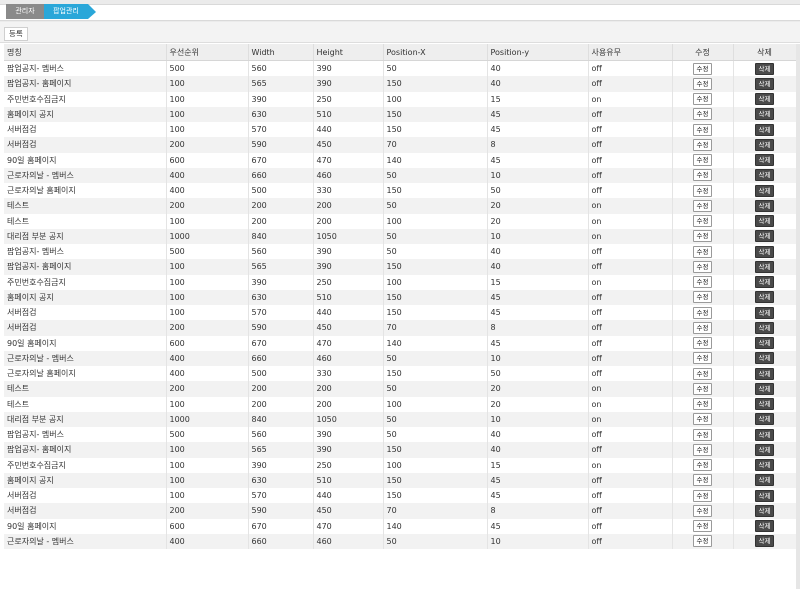  What do you see at coordinates (92, 11) in the screenshot?
I see `breadcrumb-arrow-icon` at bounding box center [92, 11].